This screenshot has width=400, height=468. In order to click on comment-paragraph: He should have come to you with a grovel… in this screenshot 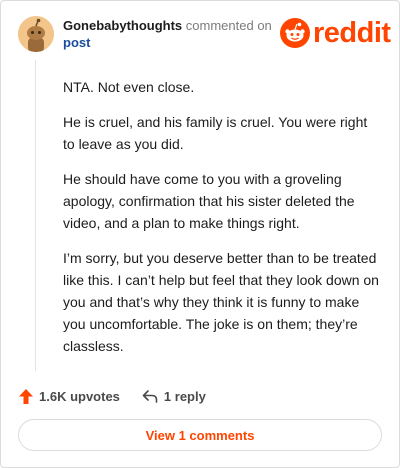, I will do `click(209, 201)`.